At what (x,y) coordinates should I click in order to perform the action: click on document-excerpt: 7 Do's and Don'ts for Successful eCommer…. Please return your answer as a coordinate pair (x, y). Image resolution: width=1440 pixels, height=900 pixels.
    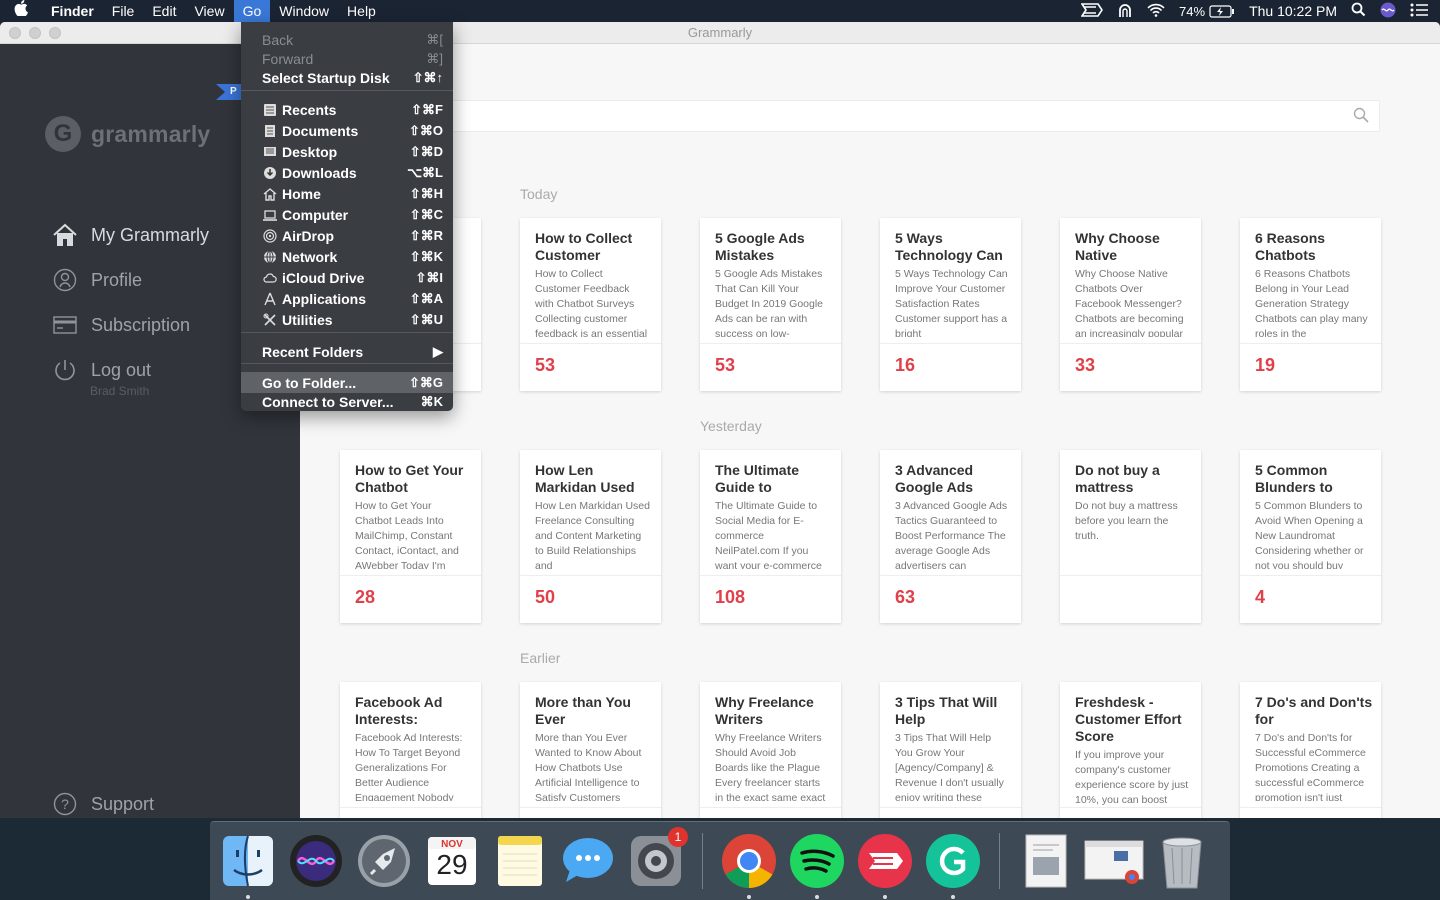
    Looking at the image, I should click on (1310, 766).